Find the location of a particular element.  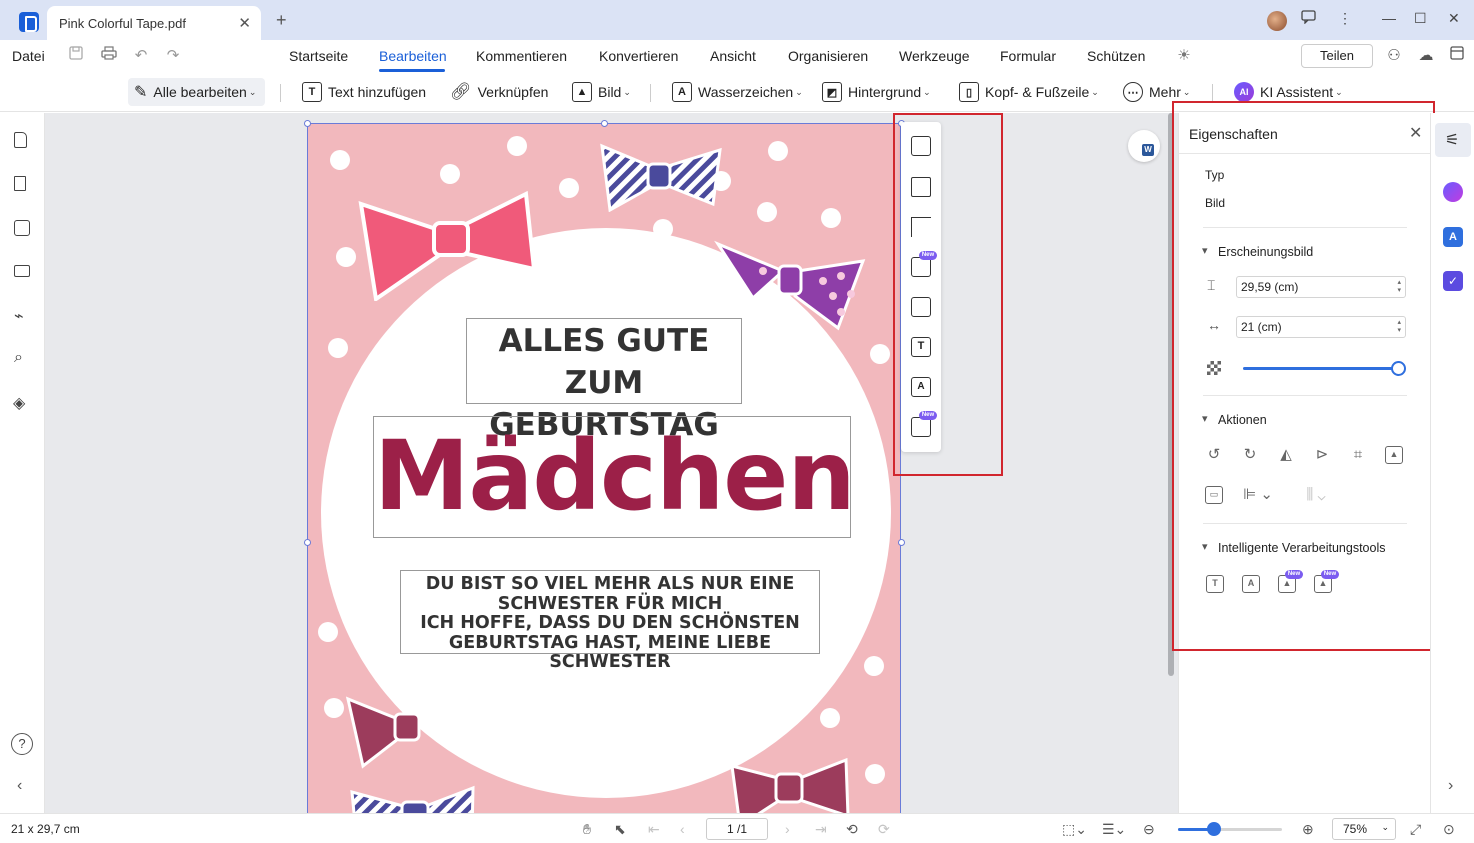

search-icon: ⌕ is located at coordinates (18, 358).